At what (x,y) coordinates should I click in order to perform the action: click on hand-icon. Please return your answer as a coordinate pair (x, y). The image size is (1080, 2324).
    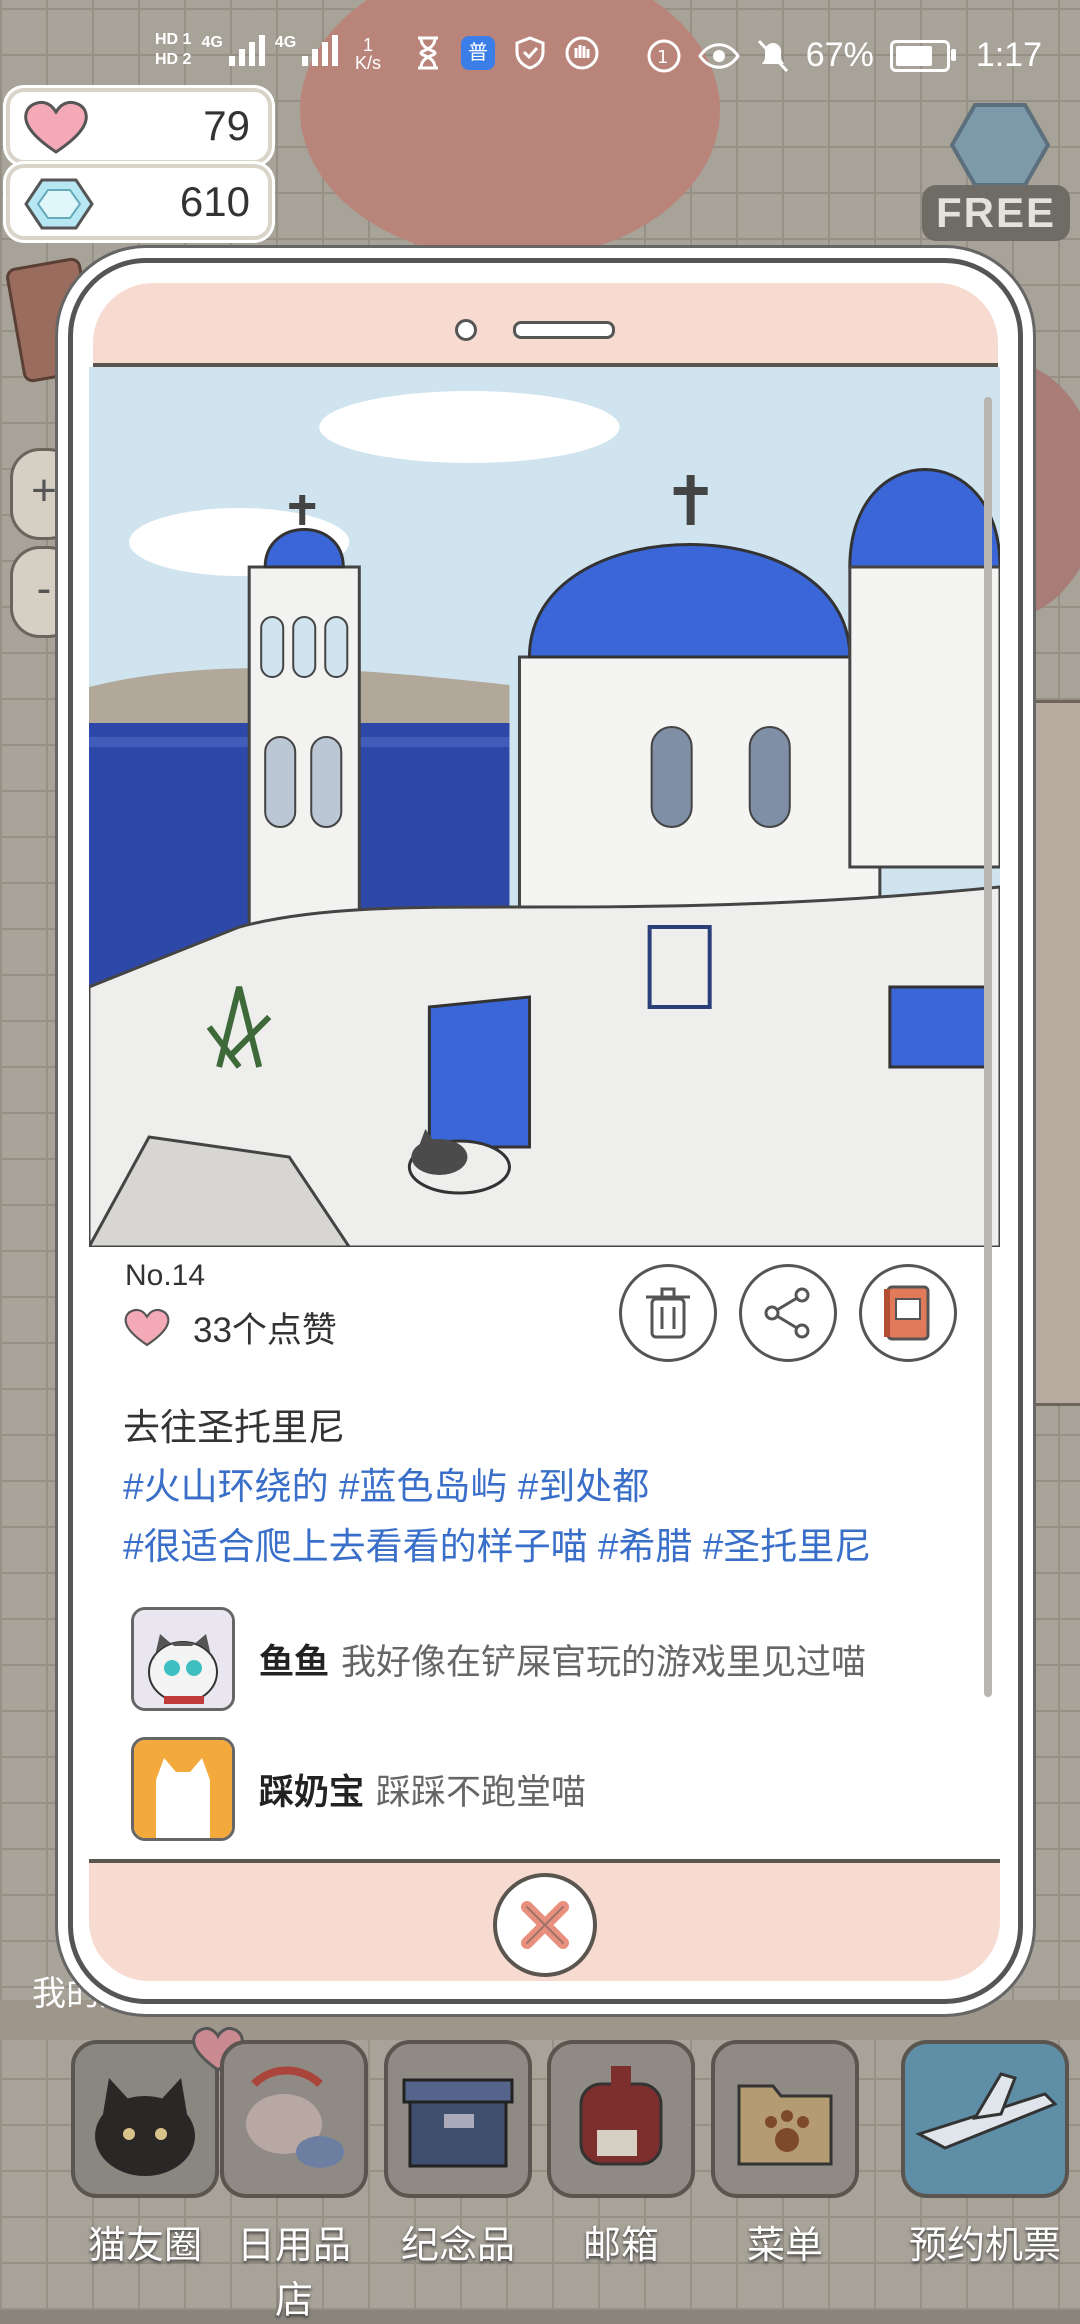
    Looking at the image, I should click on (582, 53).